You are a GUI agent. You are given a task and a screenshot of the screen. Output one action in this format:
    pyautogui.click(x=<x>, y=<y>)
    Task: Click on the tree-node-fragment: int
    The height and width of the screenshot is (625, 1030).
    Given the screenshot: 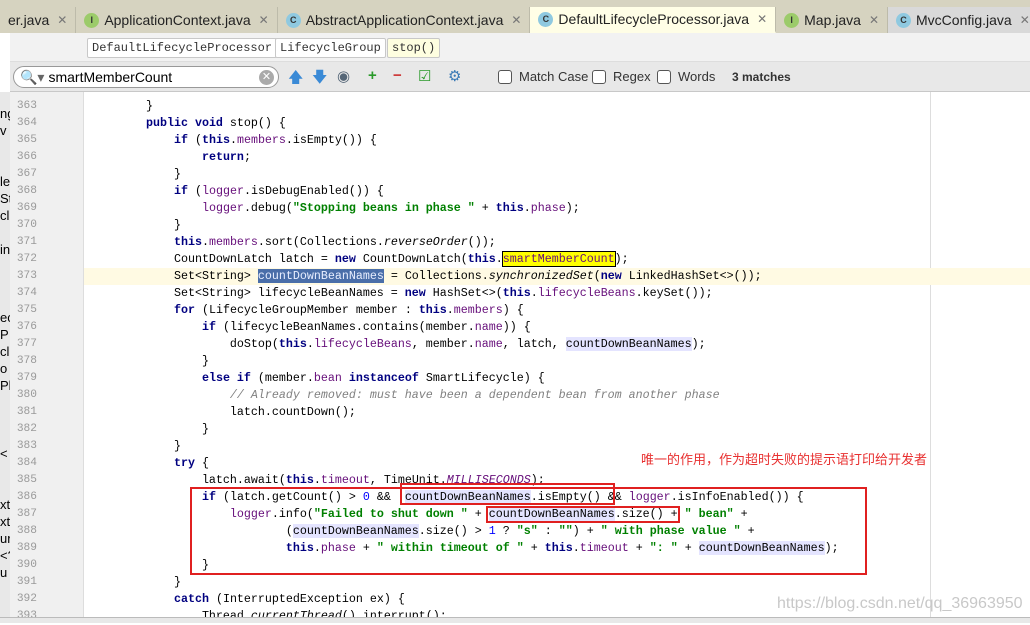 What is the action you would take?
    pyautogui.click(x=5, y=249)
    